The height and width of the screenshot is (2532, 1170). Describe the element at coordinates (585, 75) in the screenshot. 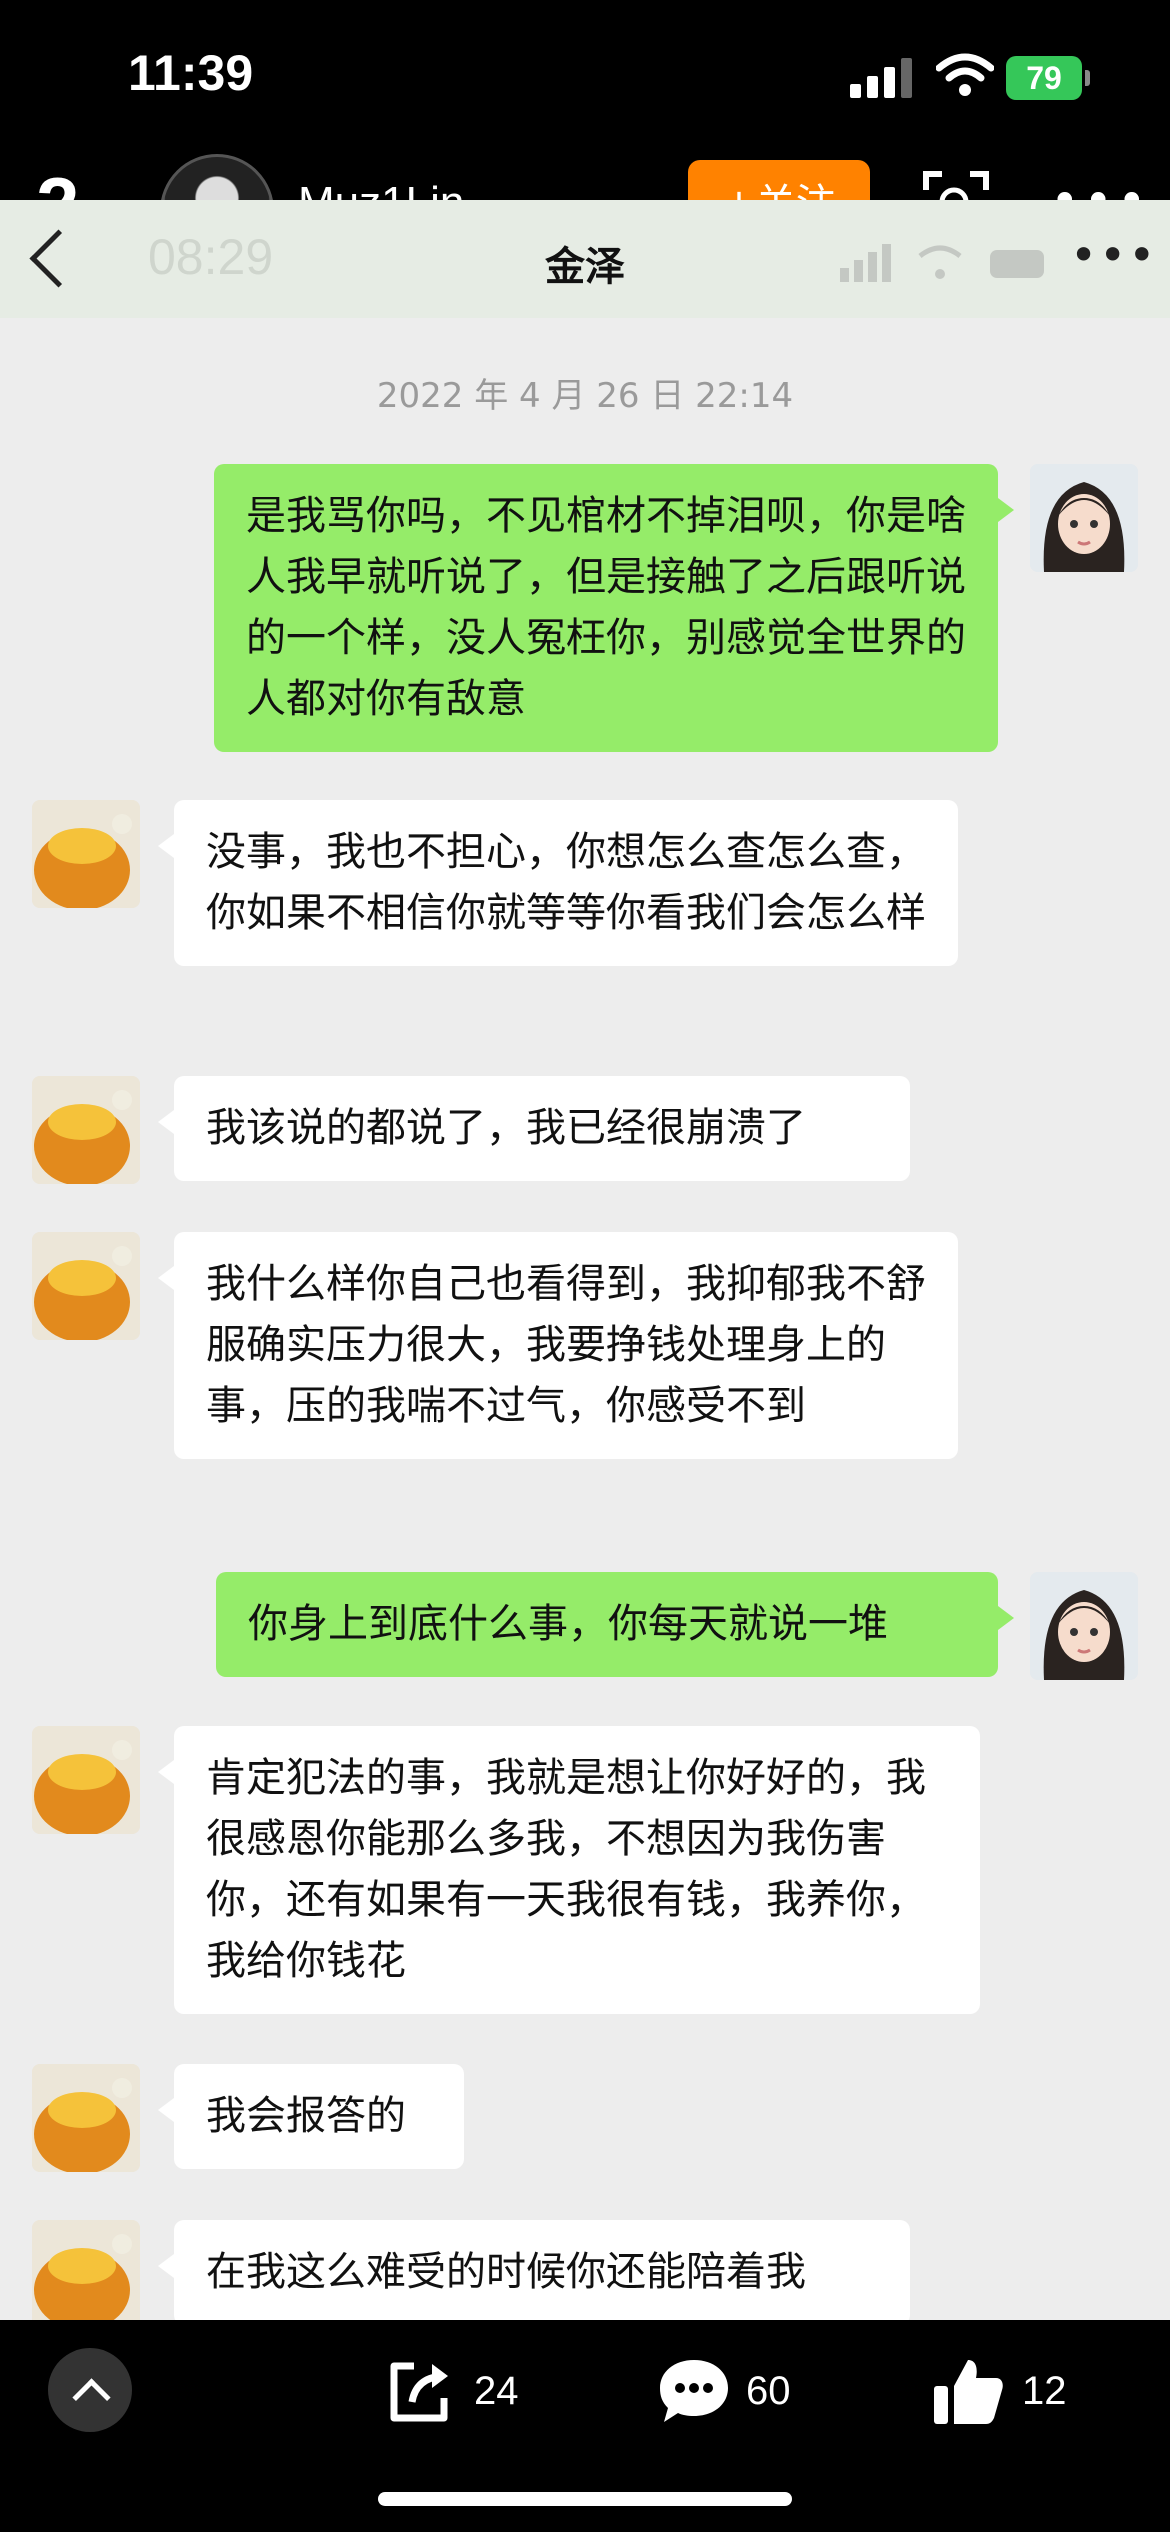

I see `status-bar: 11:39 79` at that location.